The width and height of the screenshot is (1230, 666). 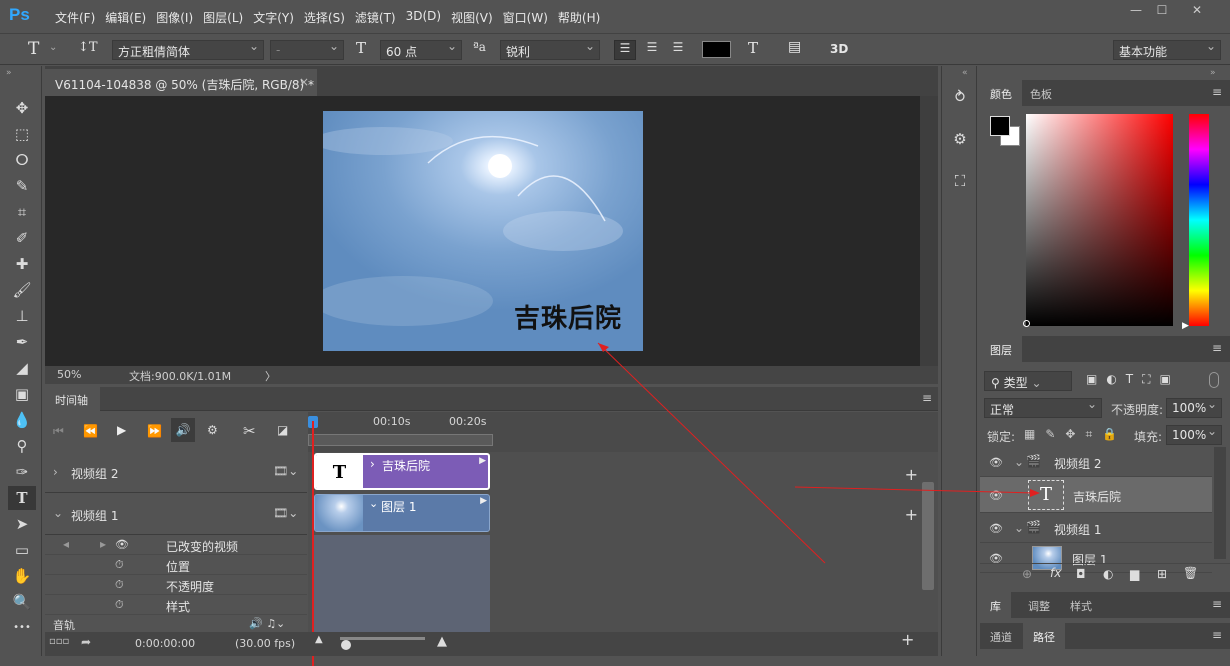 What do you see at coordinates (929, 231) in the screenshot?
I see `document-vertical-scrollbar` at bounding box center [929, 231].